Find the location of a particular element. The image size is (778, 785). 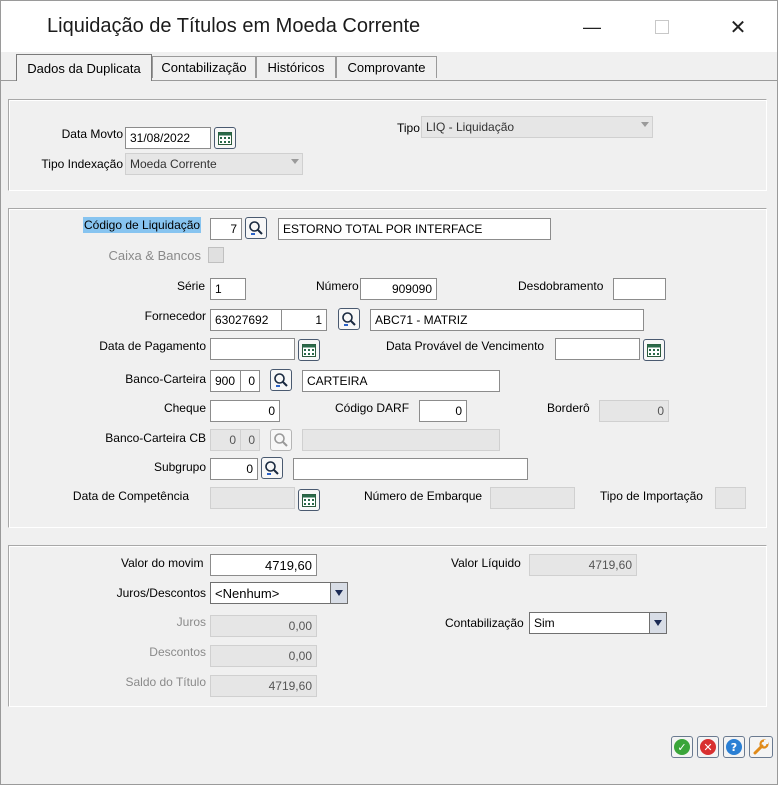

banco-carteira-cb-label: Banco-Carteira CB is located at coordinates (155, 438).